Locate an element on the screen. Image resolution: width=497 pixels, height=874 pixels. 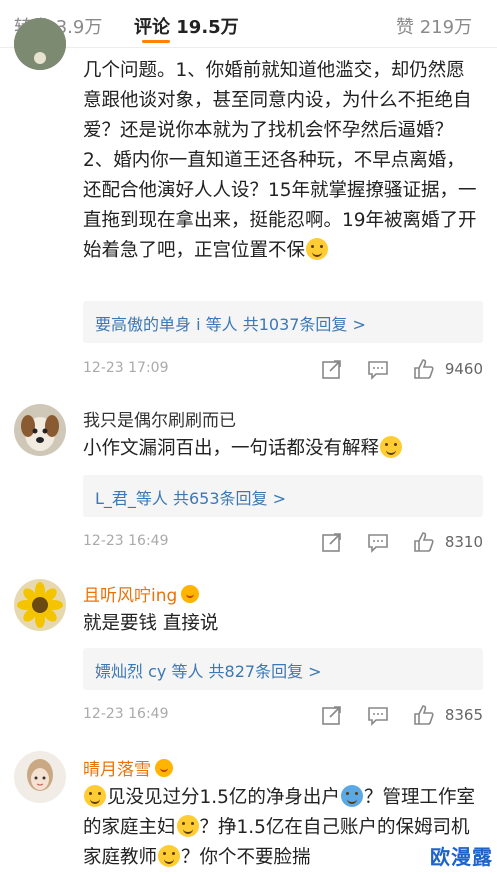
username: 且听风咛ing is located at coordinates (141, 593).